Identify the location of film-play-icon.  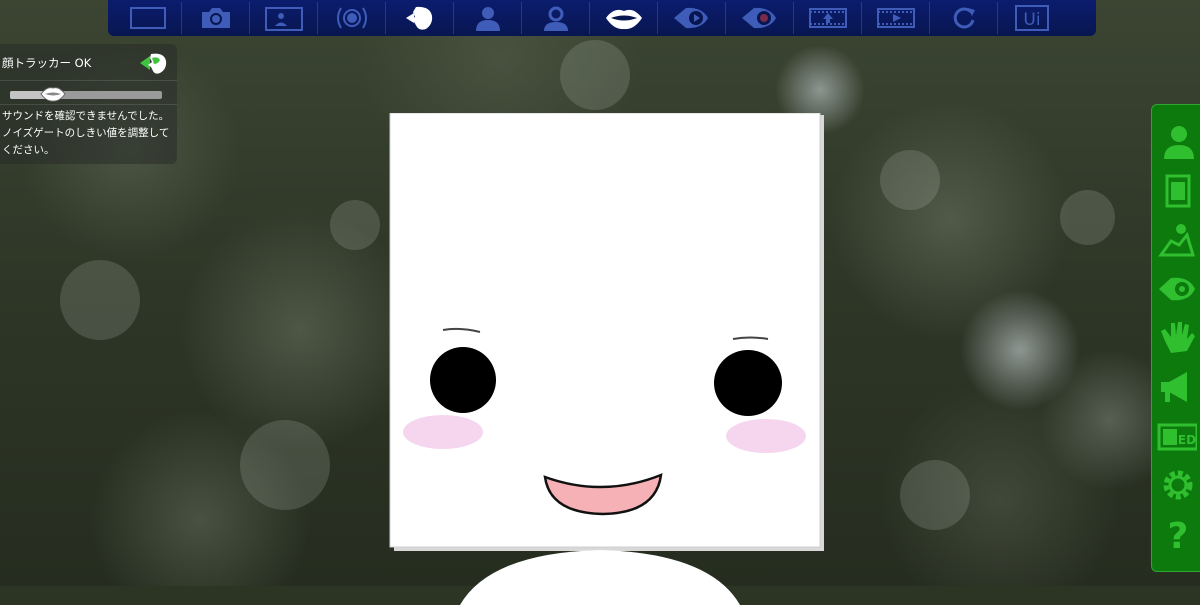
(895, 18).